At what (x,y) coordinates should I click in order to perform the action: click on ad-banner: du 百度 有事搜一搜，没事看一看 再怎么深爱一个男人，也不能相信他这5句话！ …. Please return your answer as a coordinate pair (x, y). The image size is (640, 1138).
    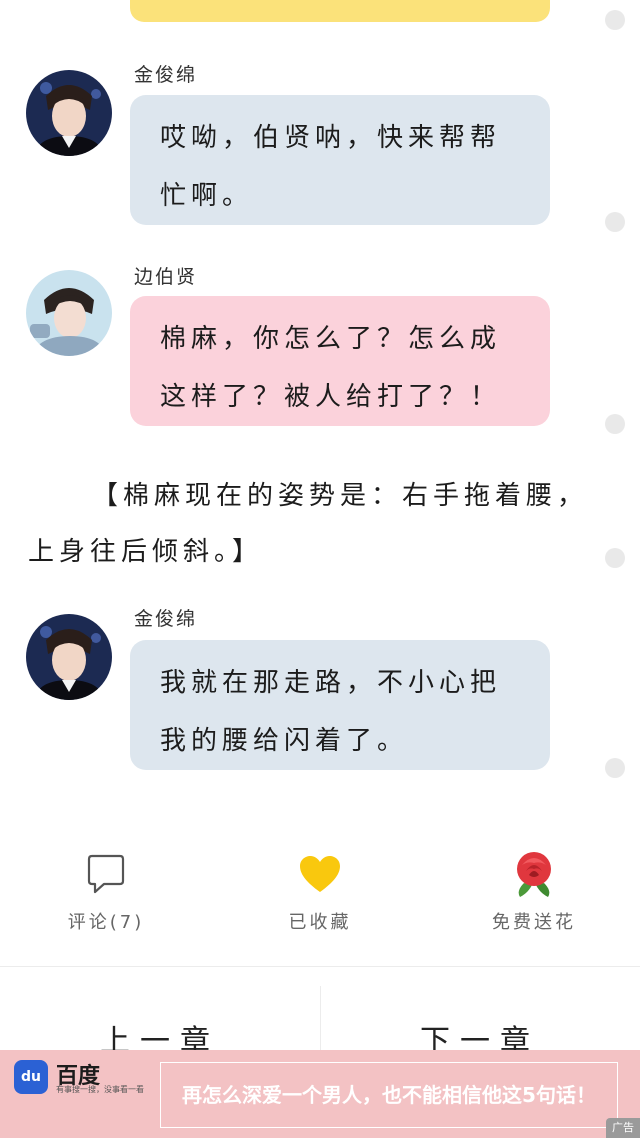
    Looking at the image, I should click on (320, 1094).